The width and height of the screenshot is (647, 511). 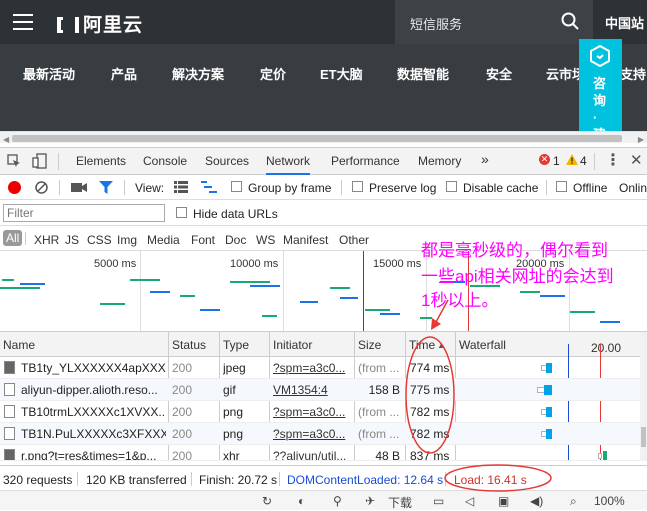 I want to click on search-box: 短信服务, so click(x=494, y=22).